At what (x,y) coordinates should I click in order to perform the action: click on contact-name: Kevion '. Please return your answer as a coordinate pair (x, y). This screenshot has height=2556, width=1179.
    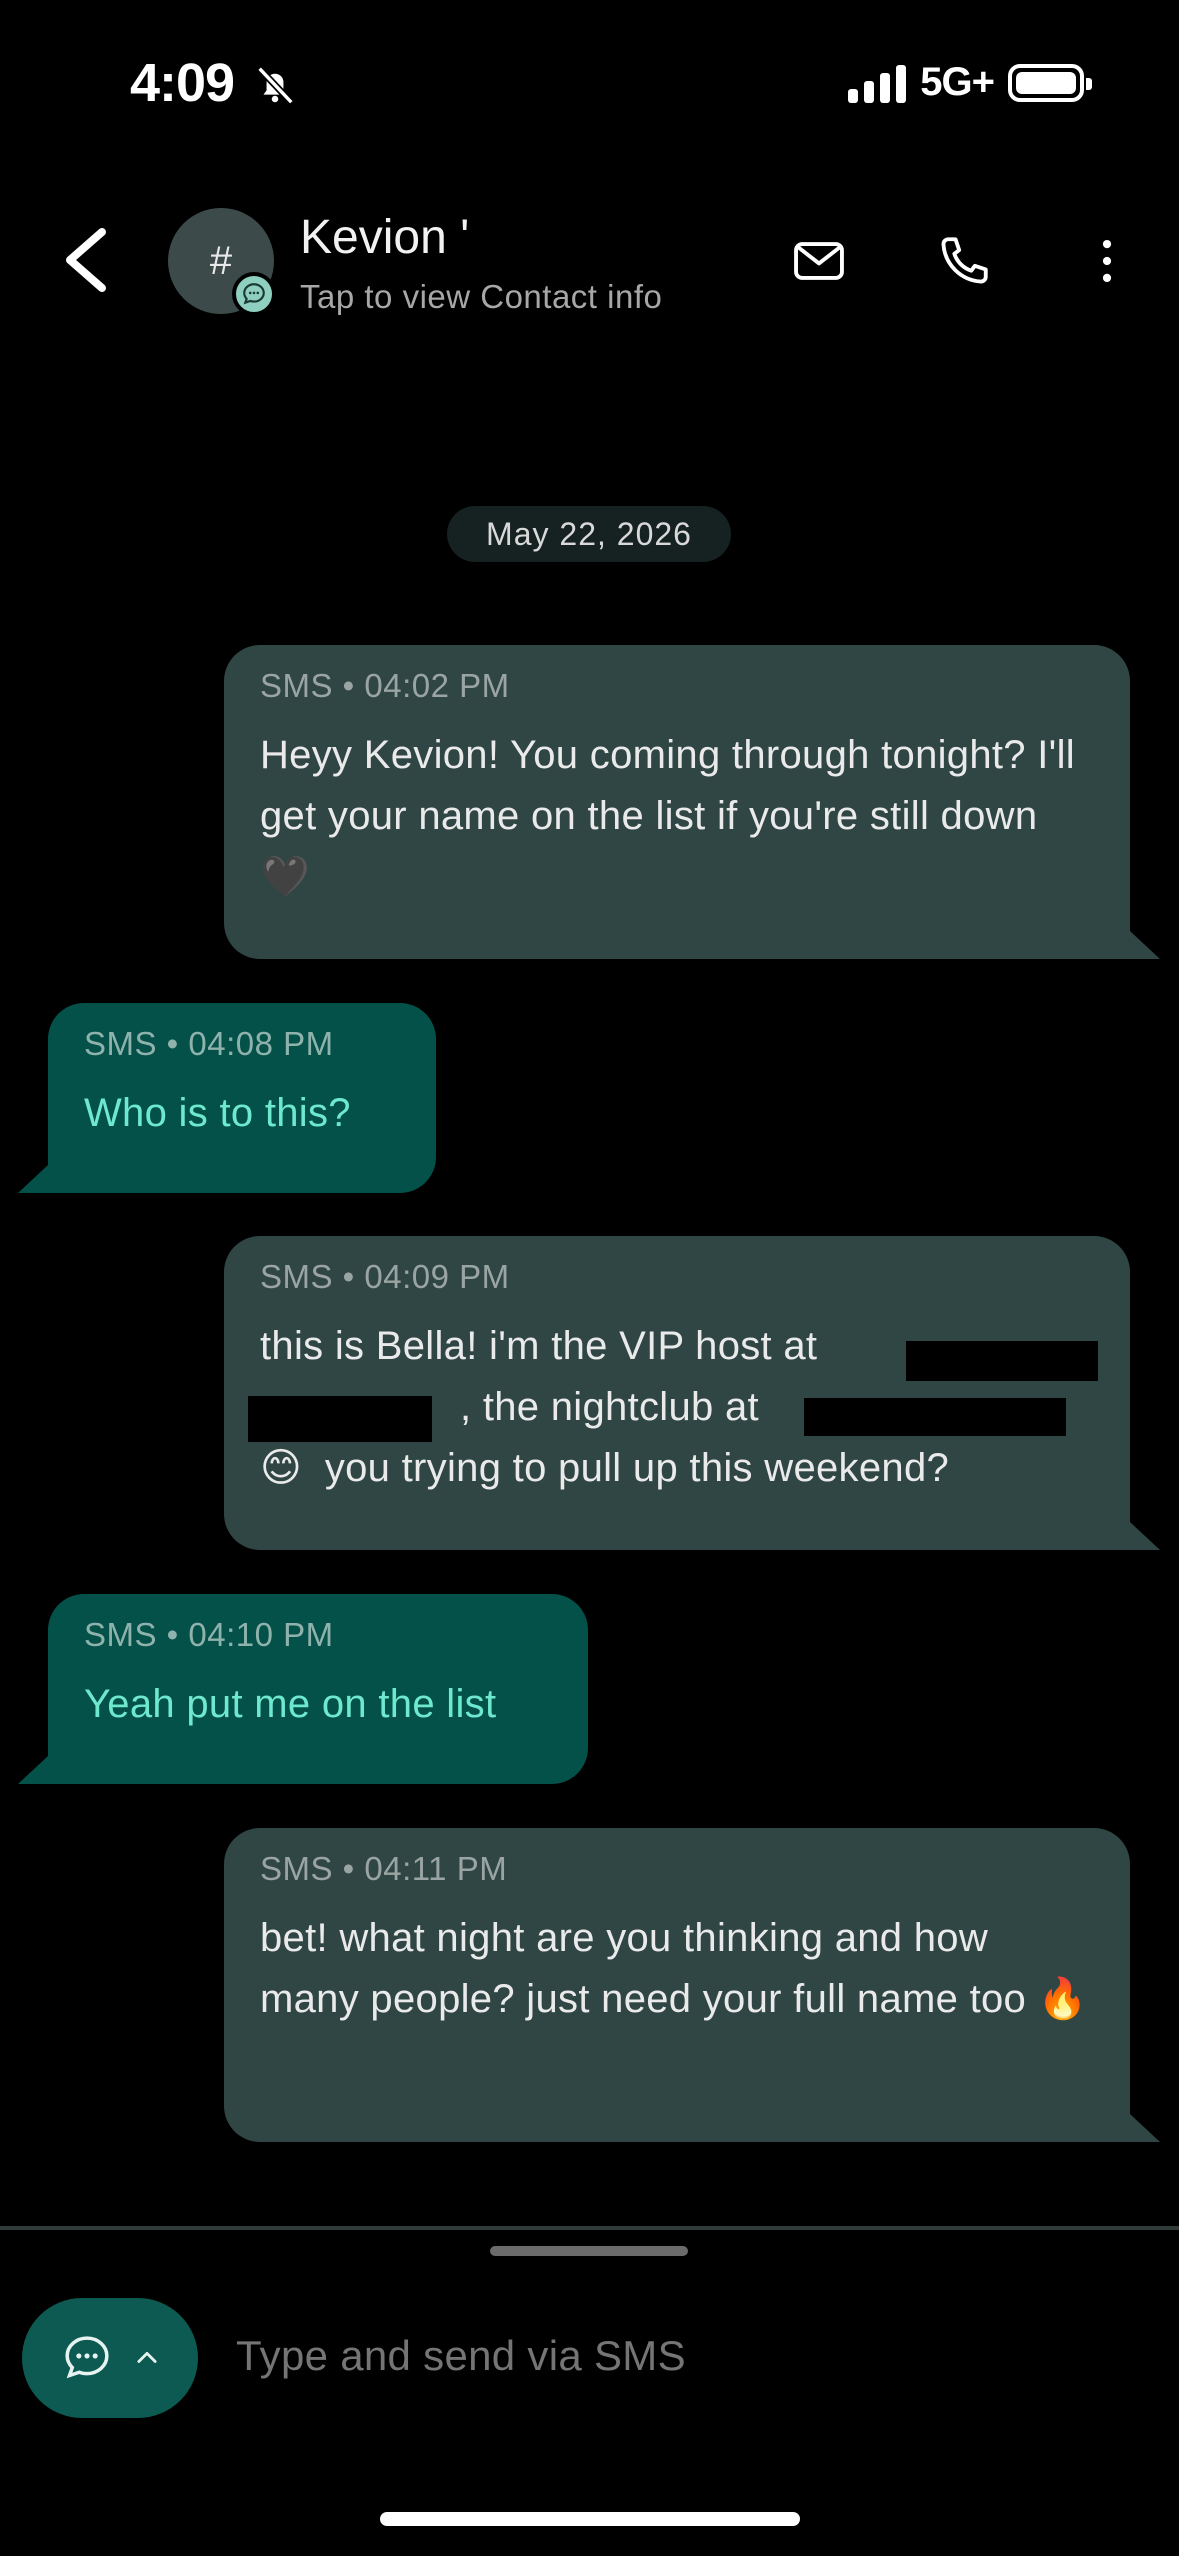
    Looking at the image, I should click on (384, 237).